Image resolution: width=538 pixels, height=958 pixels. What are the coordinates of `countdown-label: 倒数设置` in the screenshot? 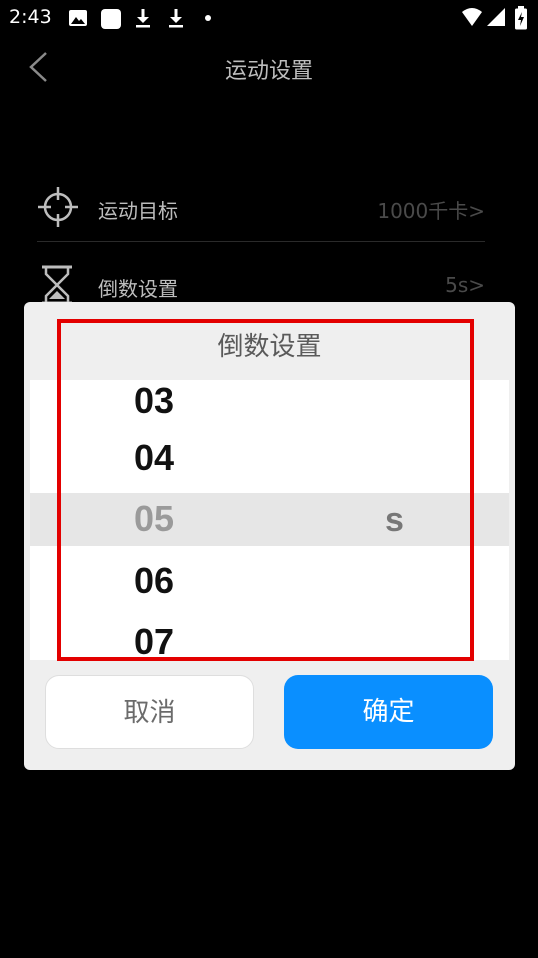 It's located at (138, 289).